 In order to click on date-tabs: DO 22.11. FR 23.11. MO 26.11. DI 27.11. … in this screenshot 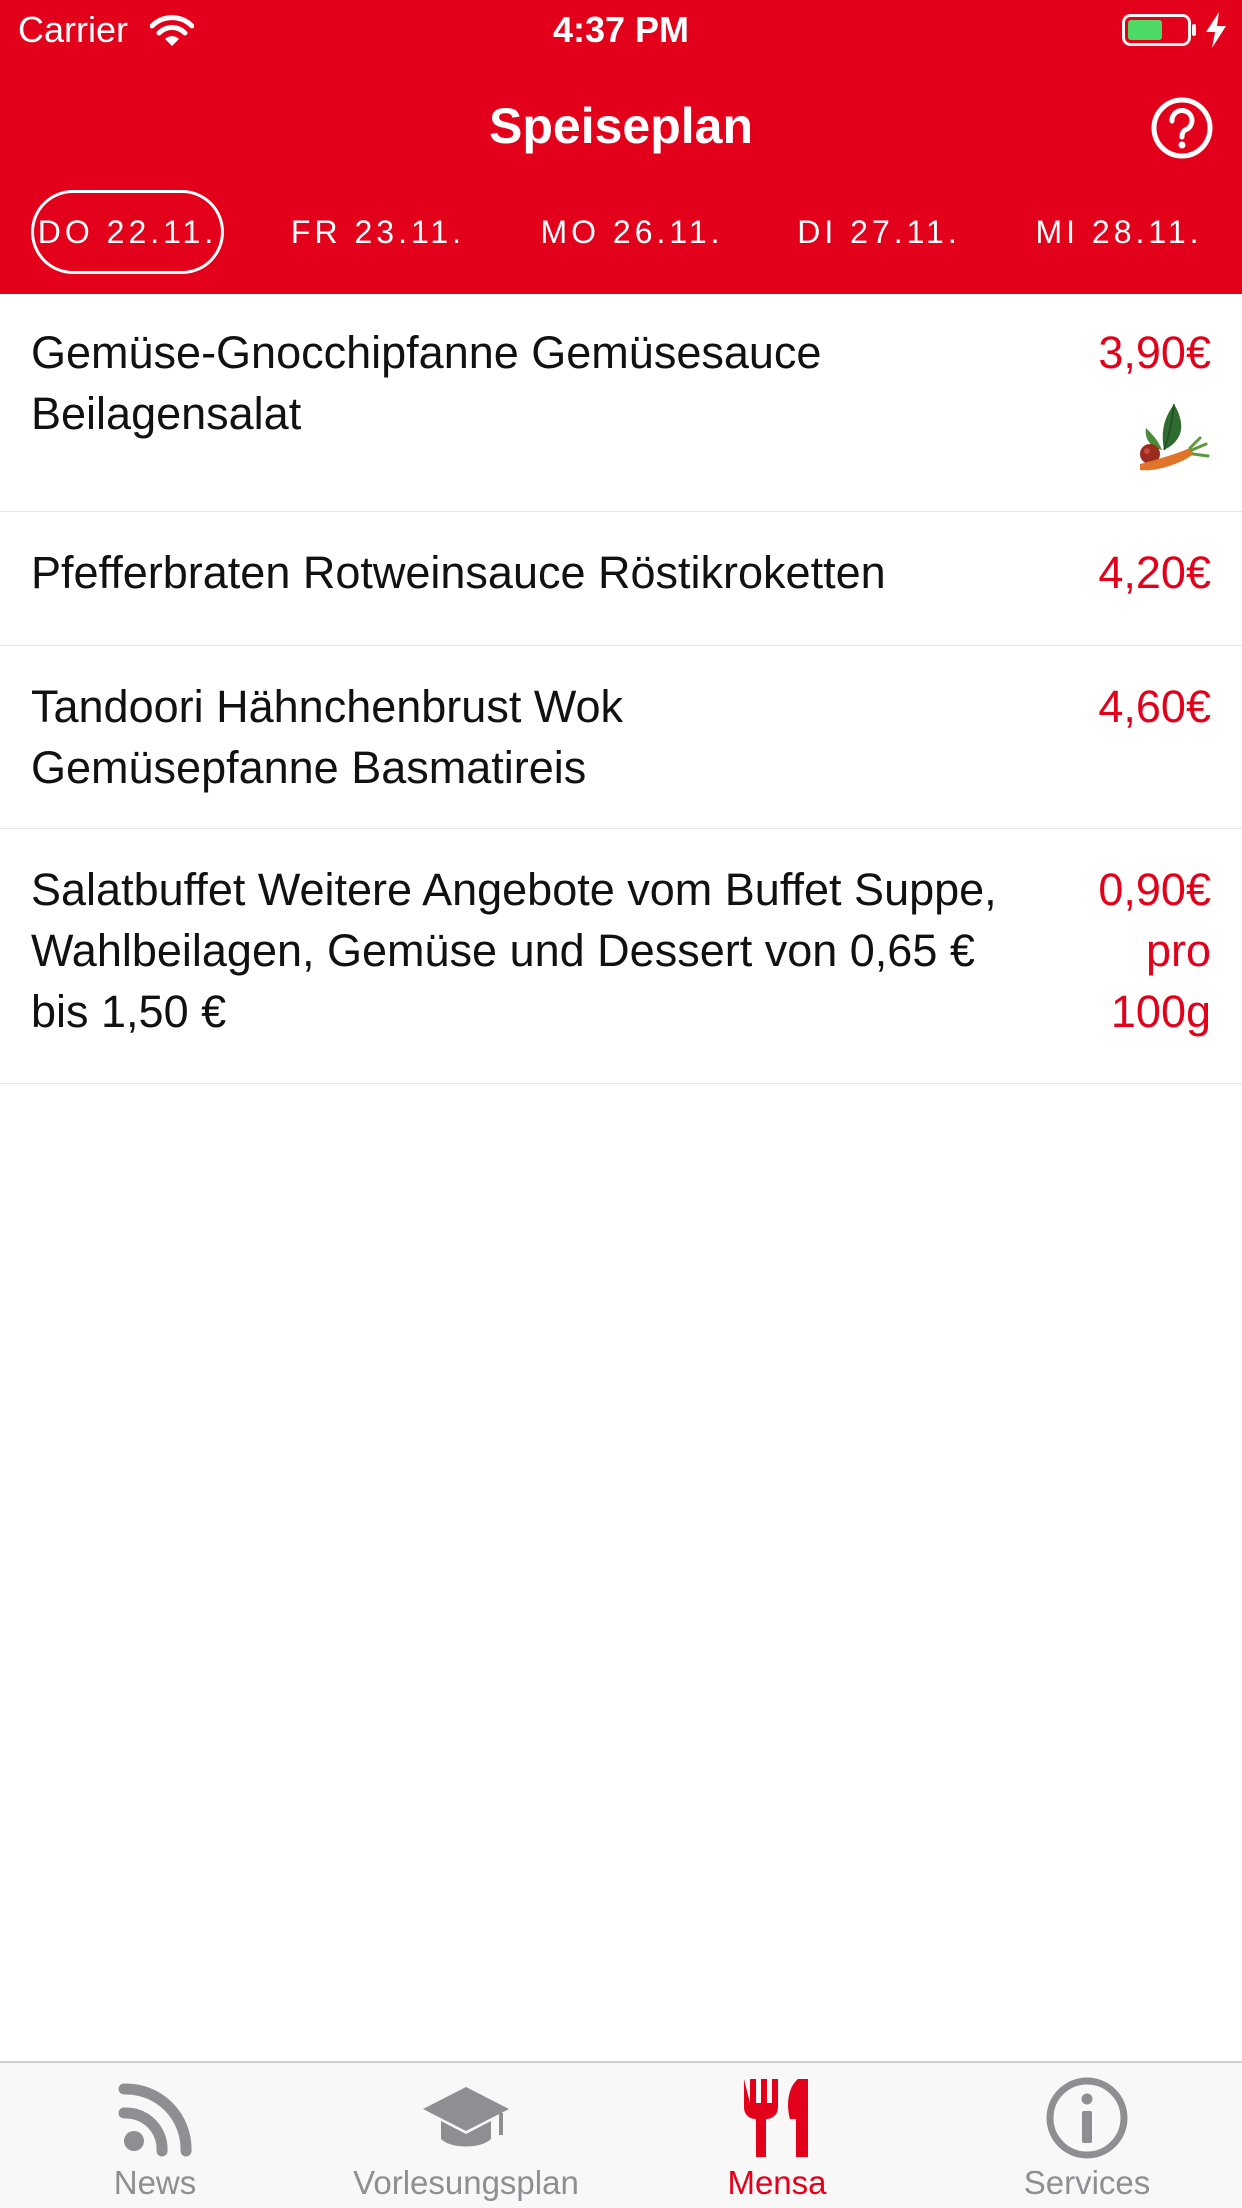, I will do `click(621, 234)`.